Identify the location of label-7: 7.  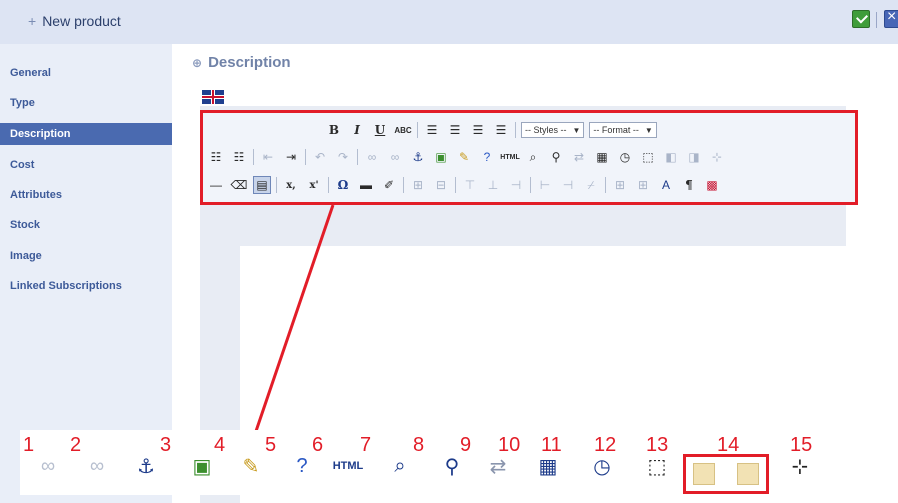
(366, 445).